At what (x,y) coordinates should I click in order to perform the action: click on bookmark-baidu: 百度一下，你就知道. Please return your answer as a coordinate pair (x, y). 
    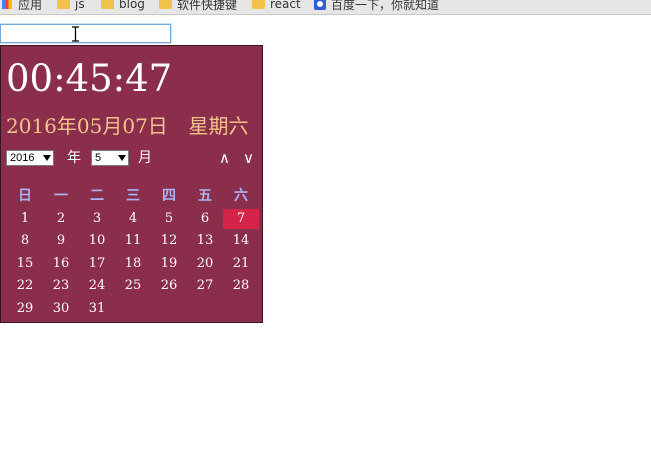
    Looking at the image, I should click on (376, 6).